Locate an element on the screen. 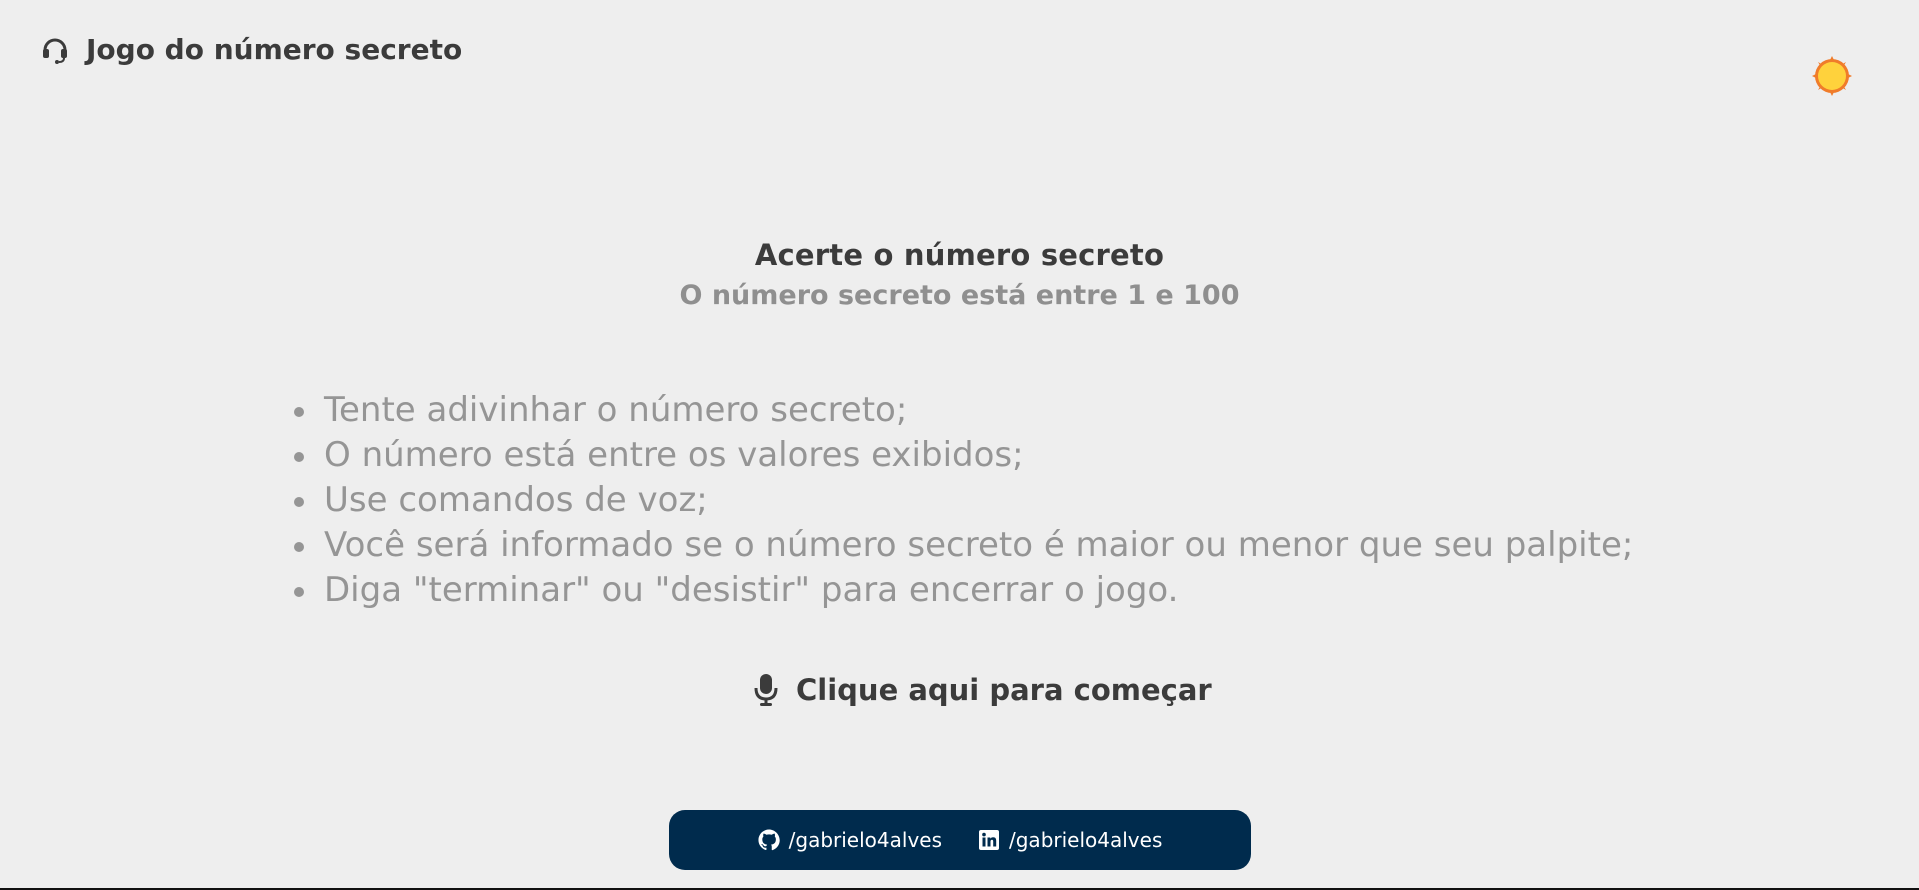  start-button: Clique aqui para começar is located at coordinates (982, 690).